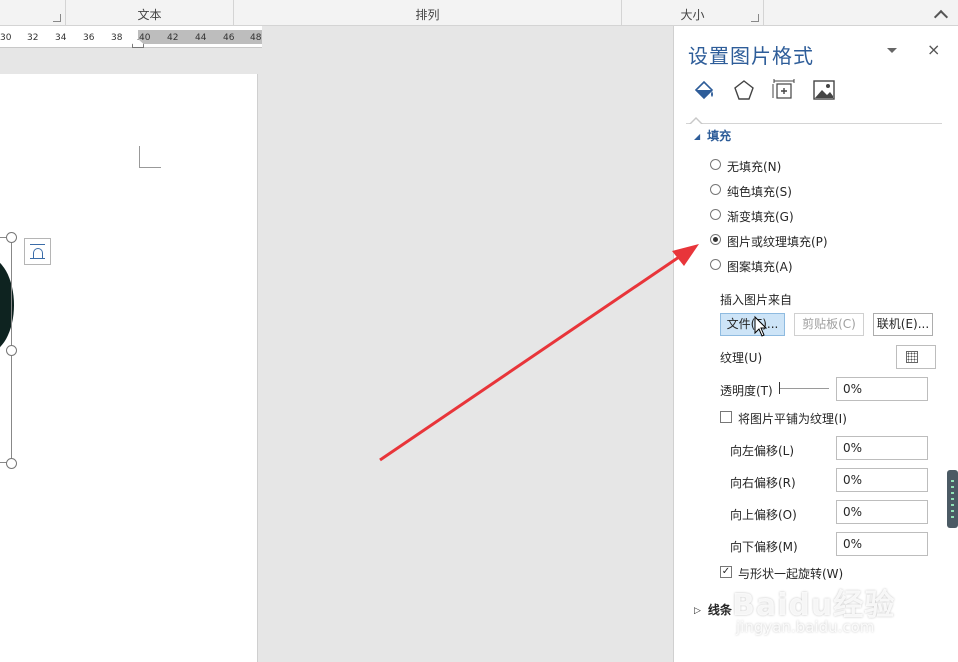 The image size is (958, 662). Describe the element at coordinates (814, 123) in the screenshot. I see `pane-tab-separator` at that location.